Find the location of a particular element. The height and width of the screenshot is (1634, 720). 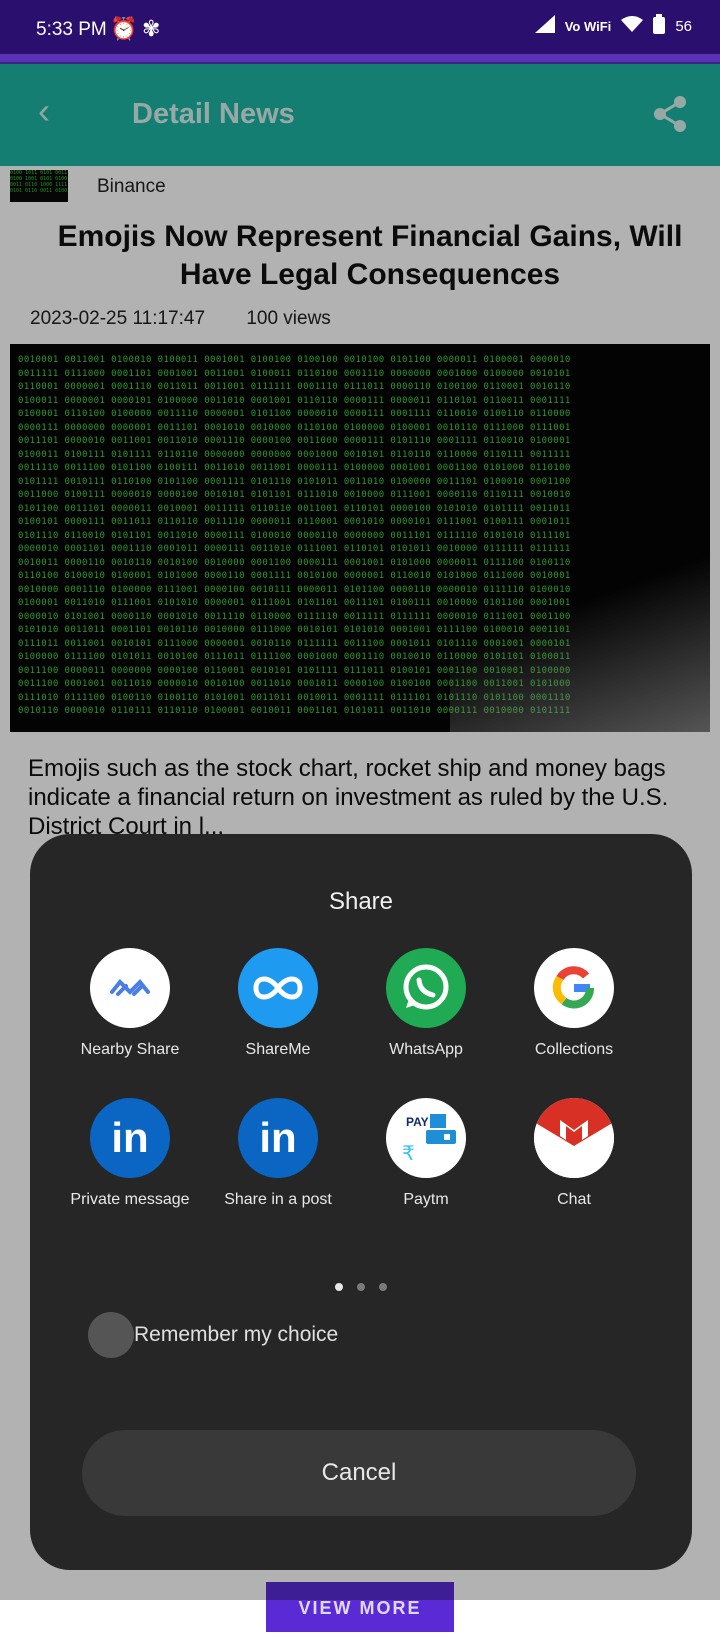

shareme-icon is located at coordinates (278, 988).